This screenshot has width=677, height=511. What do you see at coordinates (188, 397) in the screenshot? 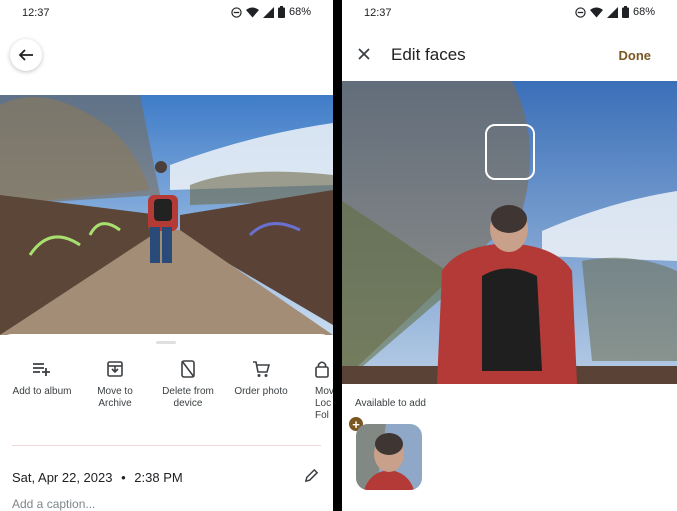
I see `delete-from-device-label: Delete from device` at bounding box center [188, 397].